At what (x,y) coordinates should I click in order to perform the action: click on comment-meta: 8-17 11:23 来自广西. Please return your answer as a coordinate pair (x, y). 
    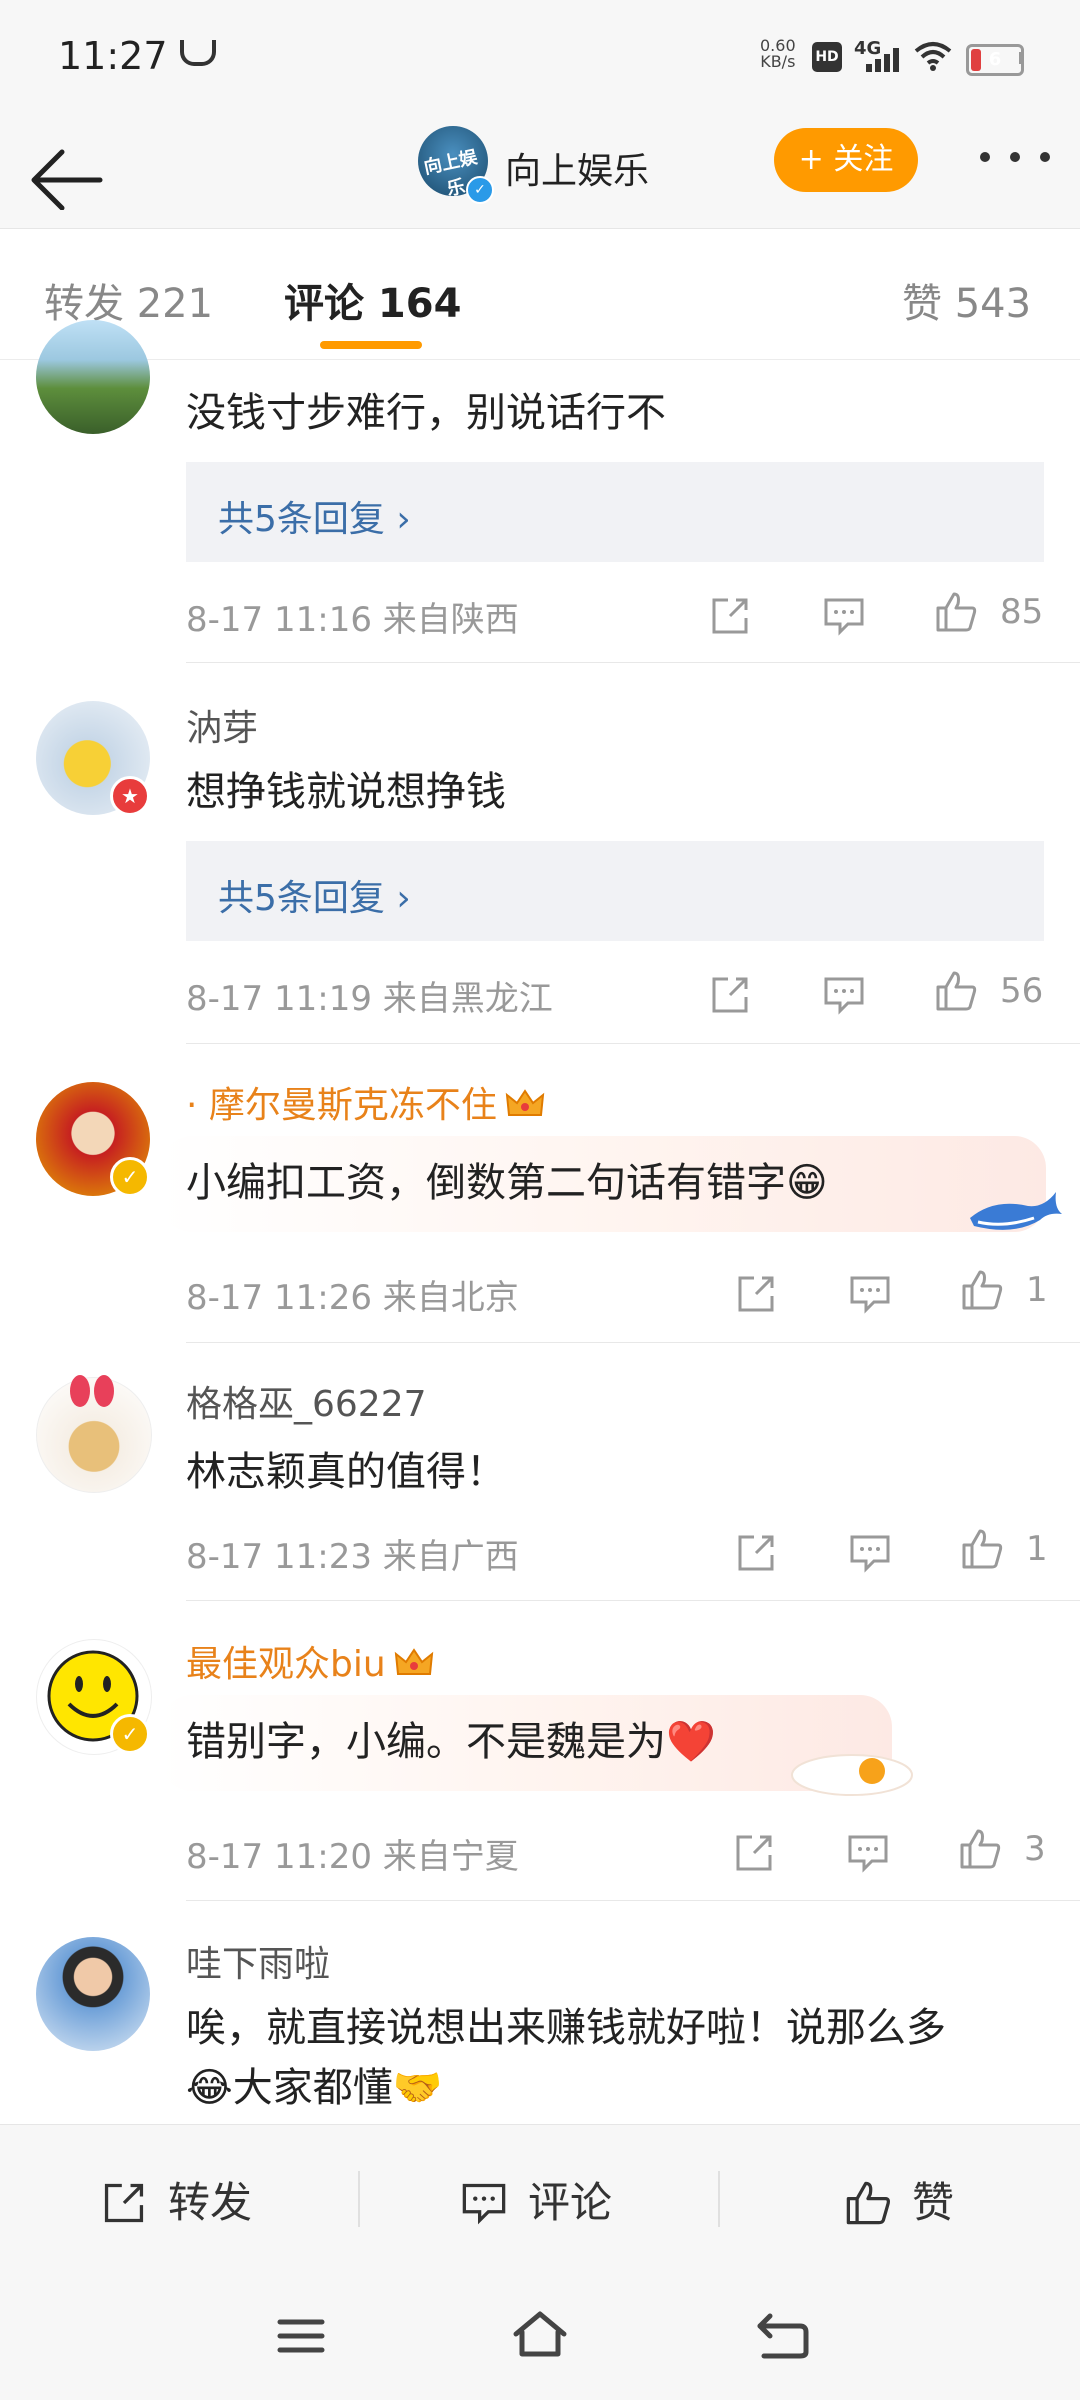
    Looking at the image, I should click on (352, 1553).